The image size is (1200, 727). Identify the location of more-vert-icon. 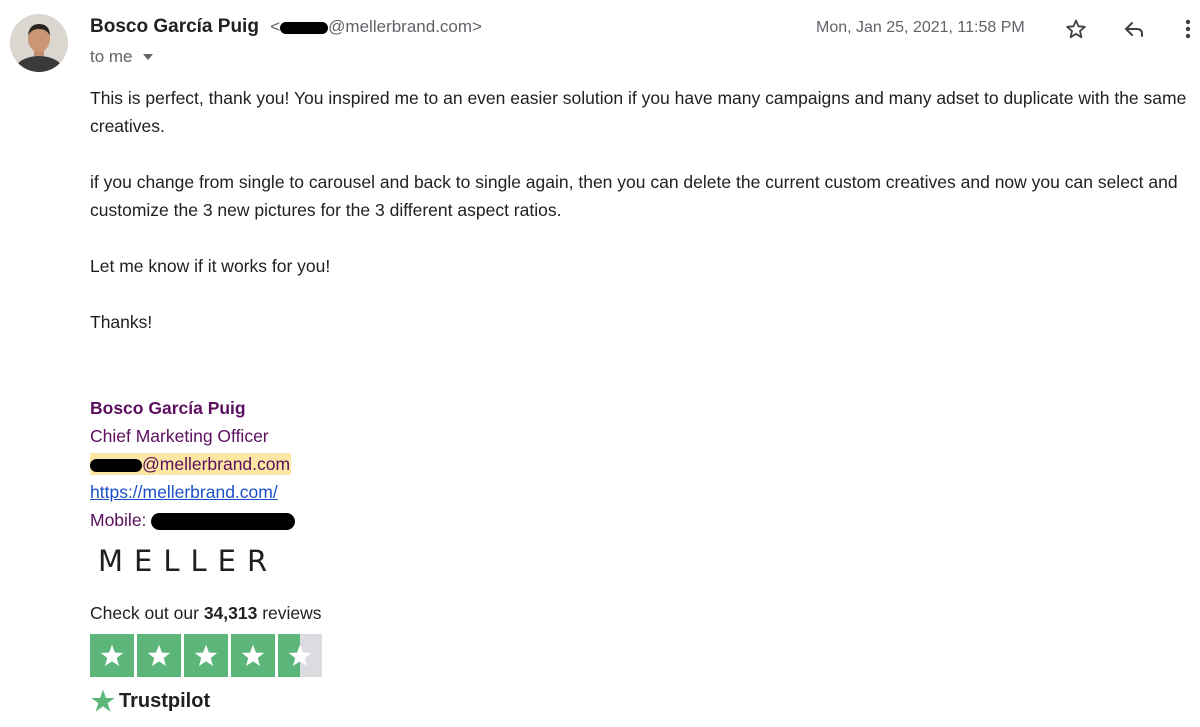
(1188, 29).